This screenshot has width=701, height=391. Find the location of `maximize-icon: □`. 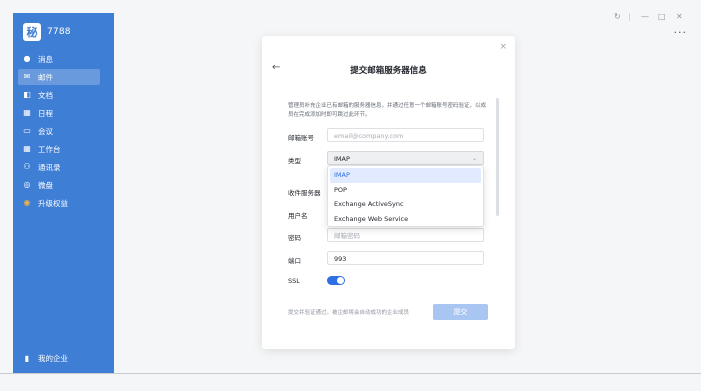

maximize-icon: □ is located at coordinates (662, 16).